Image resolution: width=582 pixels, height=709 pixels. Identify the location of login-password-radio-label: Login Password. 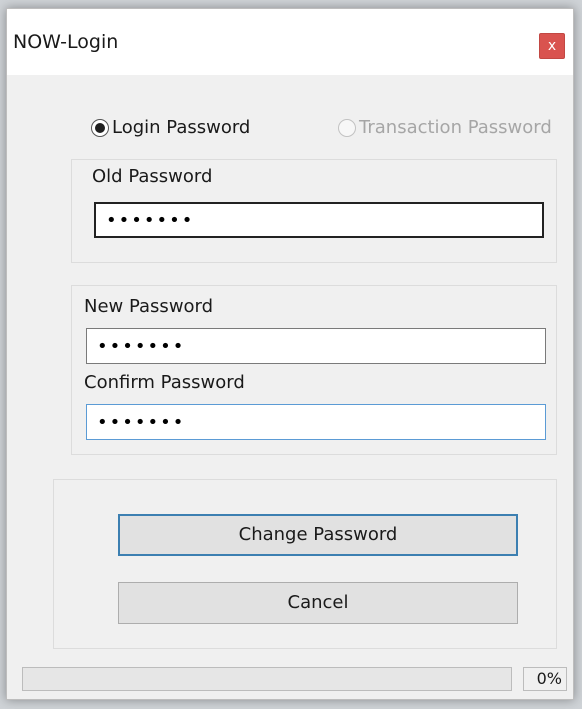
(181, 127).